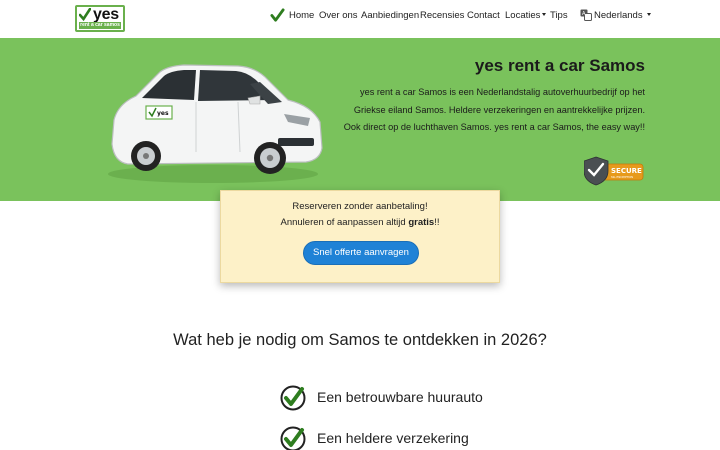  What do you see at coordinates (483, 15) in the screenshot?
I see `nav-contact: Contact` at bounding box center [483, 15].